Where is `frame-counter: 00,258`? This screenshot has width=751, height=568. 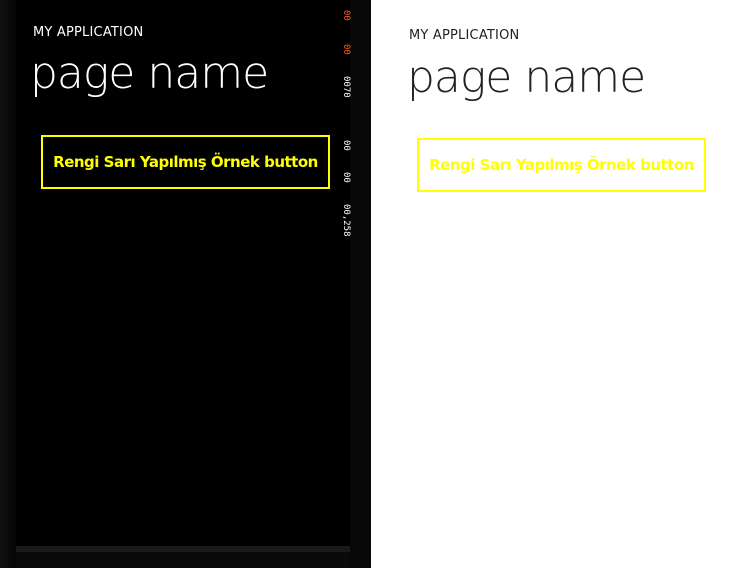
frame-counter: 00,258 is located at coordinates (346, 220).